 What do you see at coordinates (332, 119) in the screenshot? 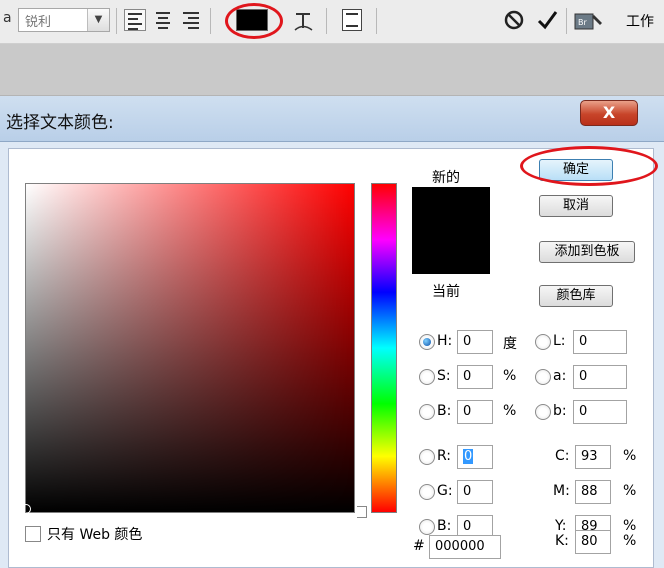
I see `dialog-titlebar: 选择文本颜色: X` at bounding box center [332, 119].